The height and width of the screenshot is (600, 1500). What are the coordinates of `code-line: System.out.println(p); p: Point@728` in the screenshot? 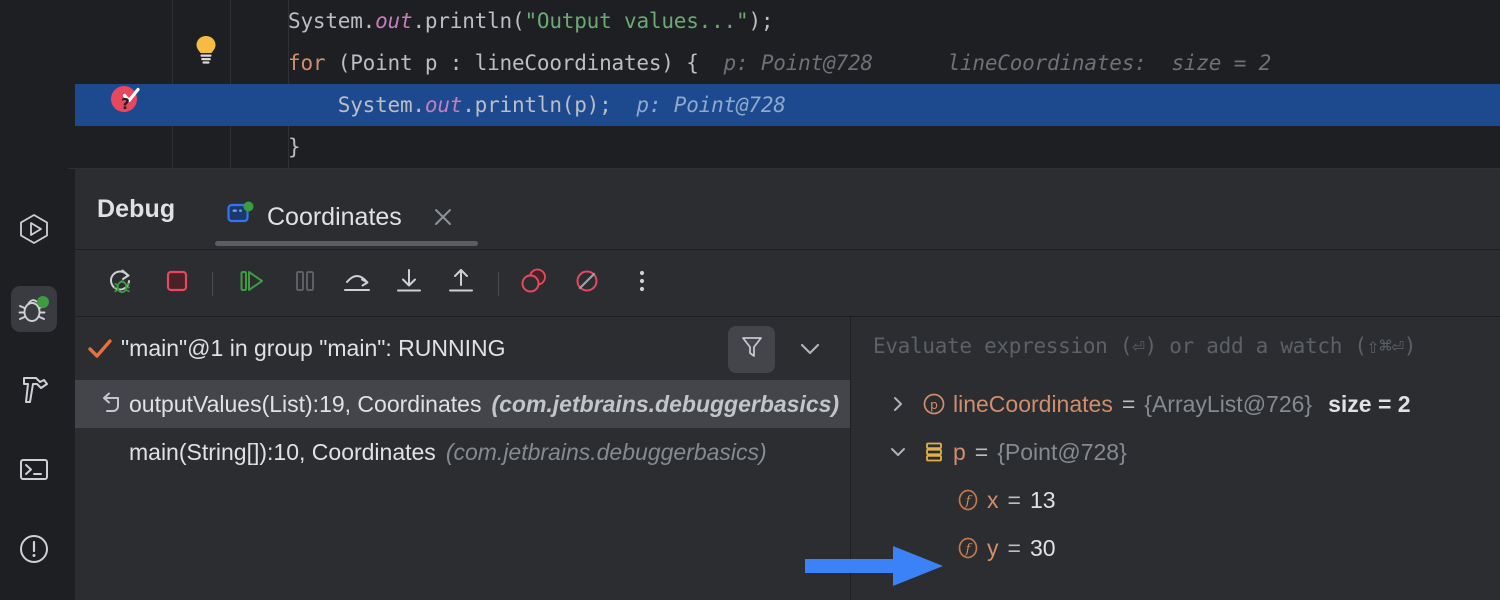 It's located at (787, 105).